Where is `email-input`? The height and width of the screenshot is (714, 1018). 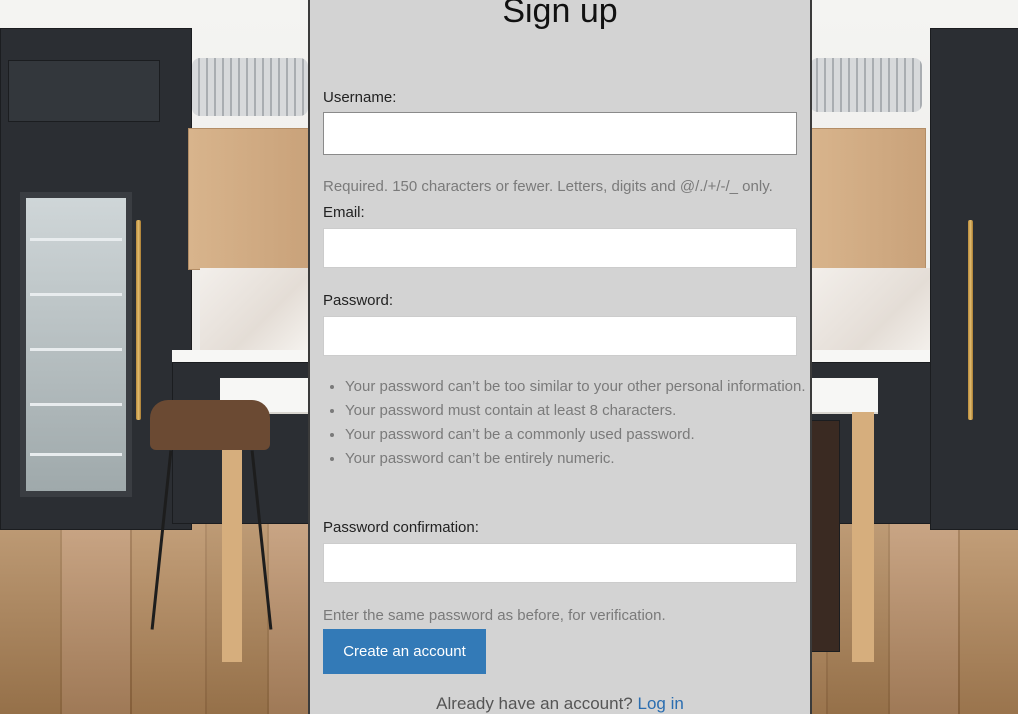
email-input is located at coordinates (560, 248).